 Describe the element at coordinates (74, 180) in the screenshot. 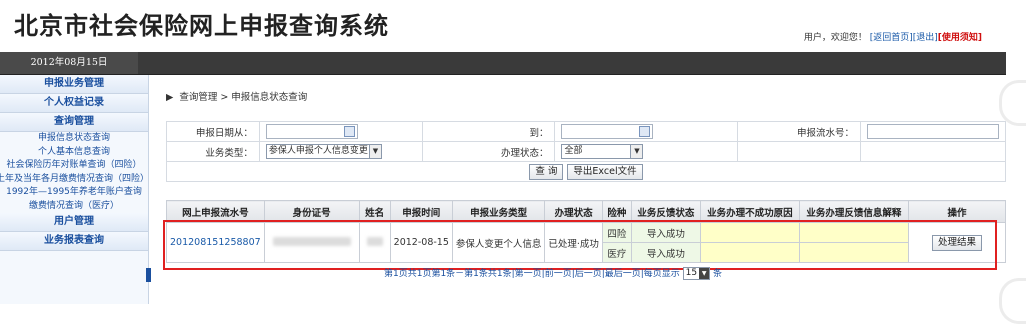

I see `sidebar-item-monthly-payment: 上年及当年各月缴费情况查询（四险）` at that location.